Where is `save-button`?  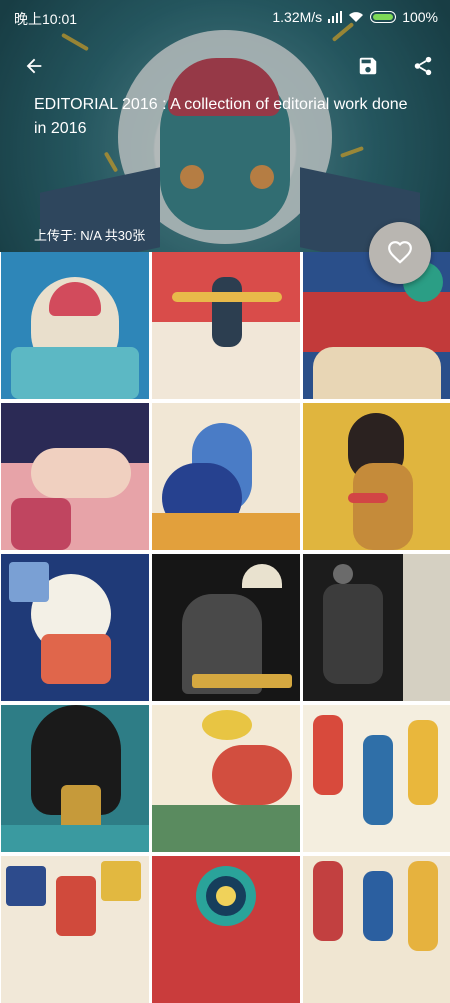 save-button is located at coordinates (368, 66).